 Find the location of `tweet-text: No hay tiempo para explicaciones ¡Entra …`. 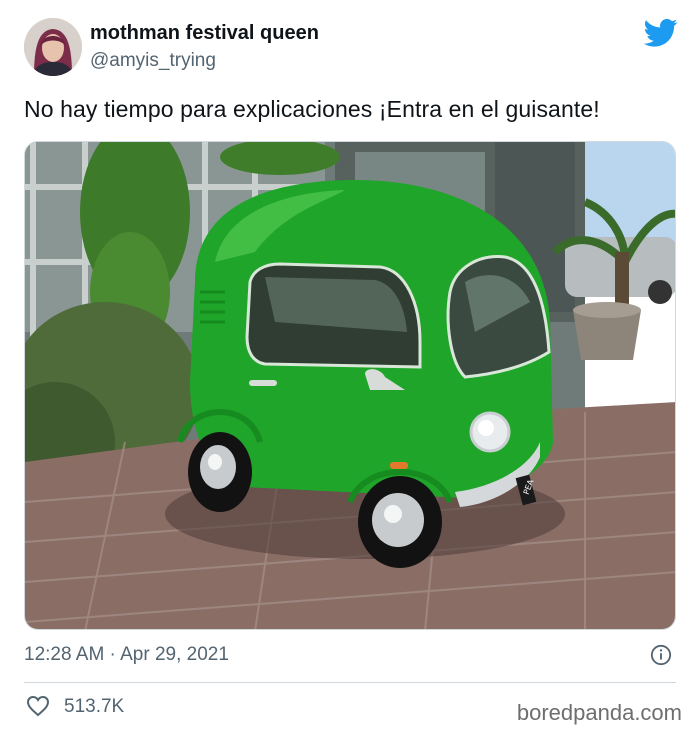

tweet-text: No hay tiempo para explicaciones ¡Entra … is located at coordinates (312, 109).